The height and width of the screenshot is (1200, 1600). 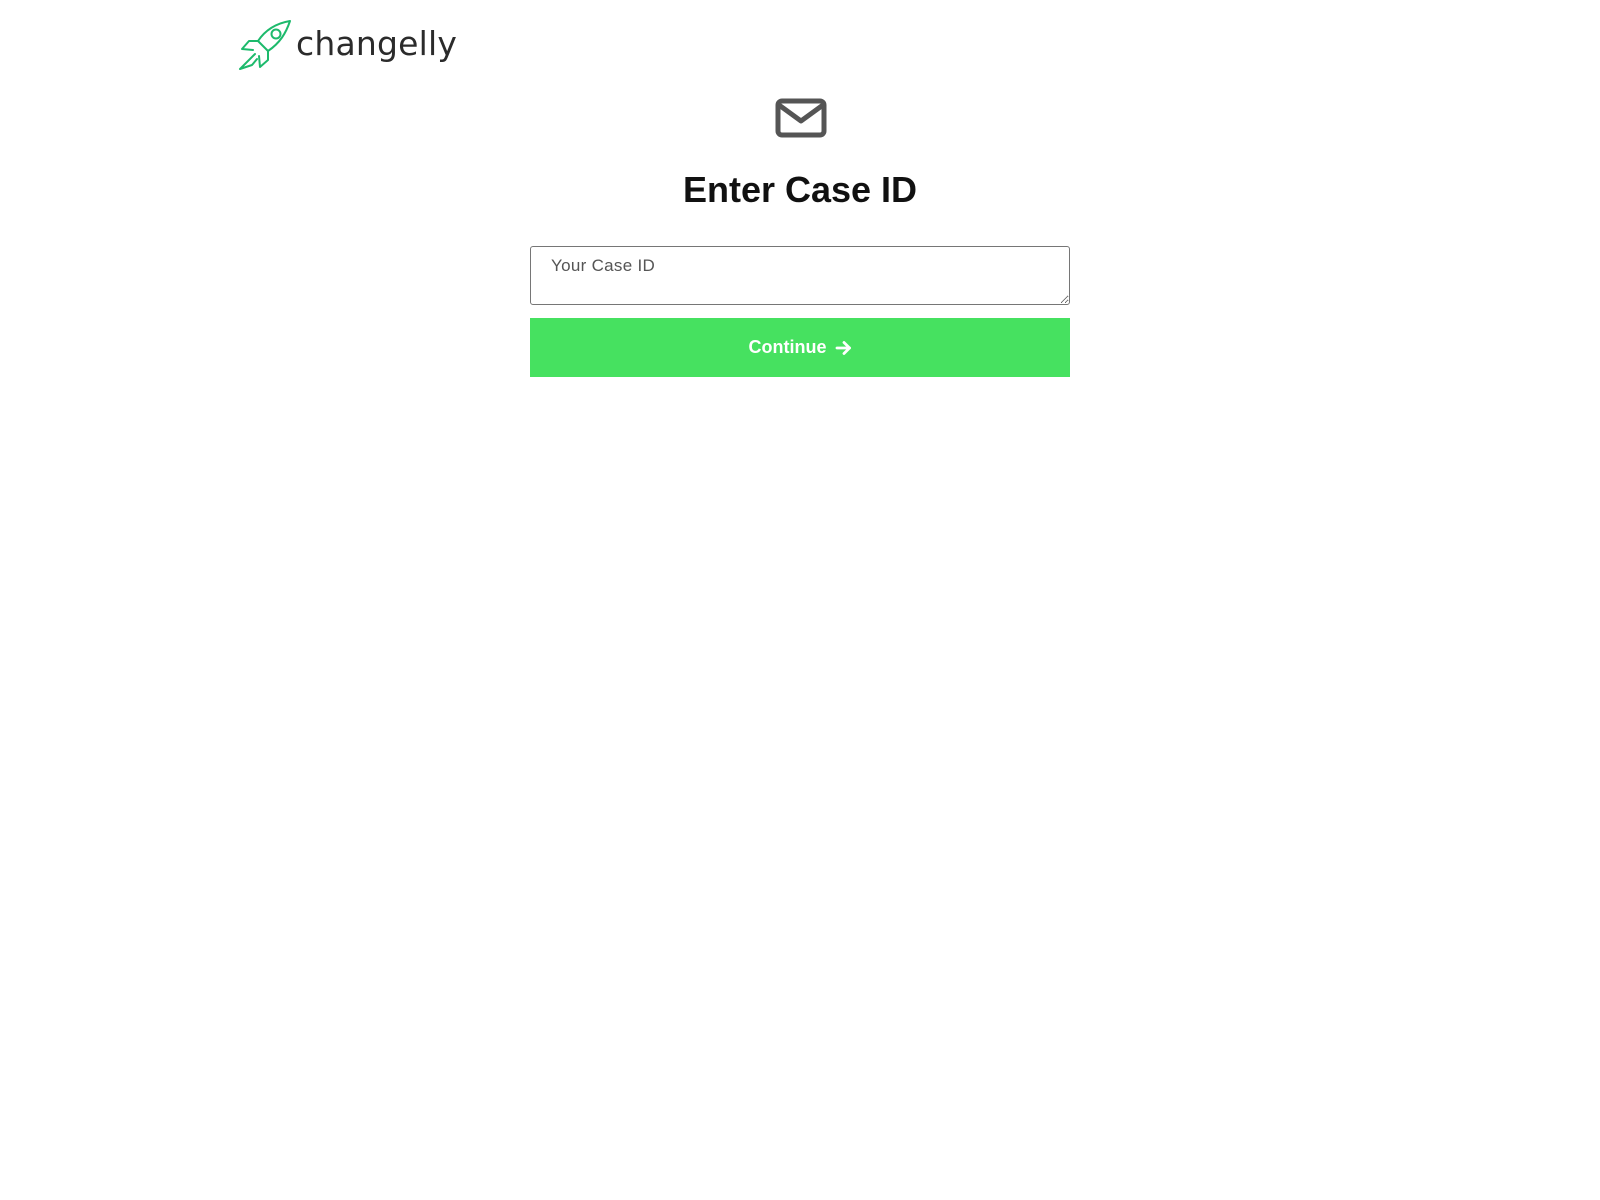 What do you see at coordinates (377, 43) in the screenshot?
I see `brand-name: changelly` at bounding box center [377, 43].